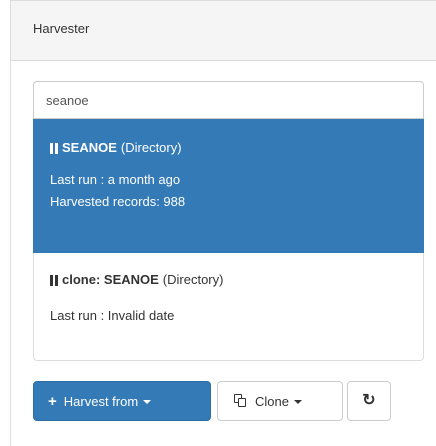 The width and height of the screenshot is (436, 446). I want to click on copy-icon, so click(241, 401).